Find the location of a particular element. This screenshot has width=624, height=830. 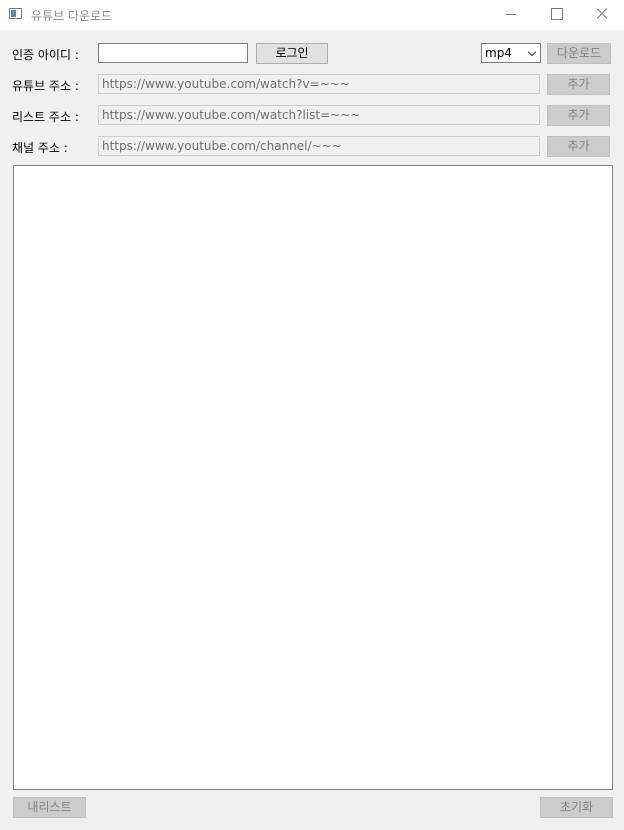

video-url-label: 유튜브 주소 : is located at coordinates (45, 86).